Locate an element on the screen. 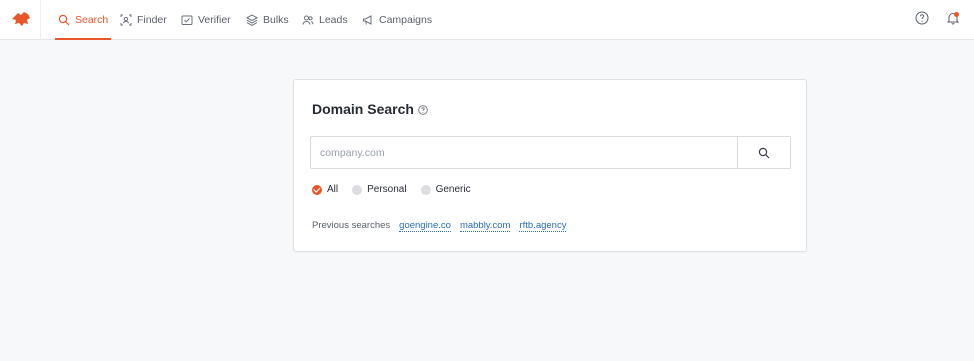 The image size is (974, 361). filter-generic-radio: Generic is located at coordinates (445, 189).